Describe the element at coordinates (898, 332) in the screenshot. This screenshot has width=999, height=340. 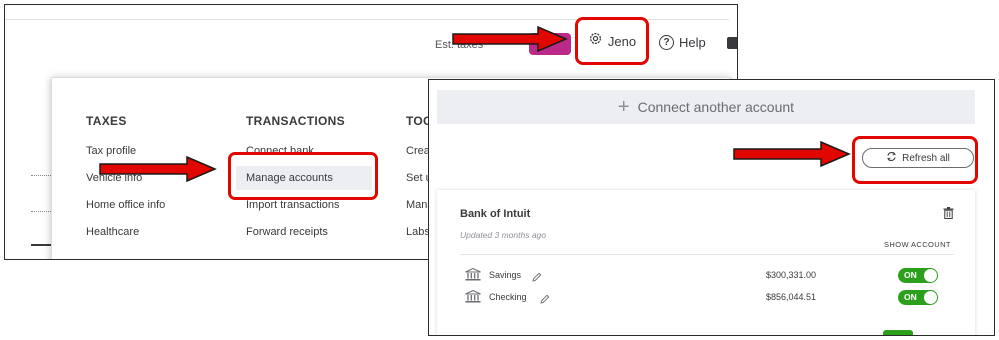
I see `partial-toggle` at that location.